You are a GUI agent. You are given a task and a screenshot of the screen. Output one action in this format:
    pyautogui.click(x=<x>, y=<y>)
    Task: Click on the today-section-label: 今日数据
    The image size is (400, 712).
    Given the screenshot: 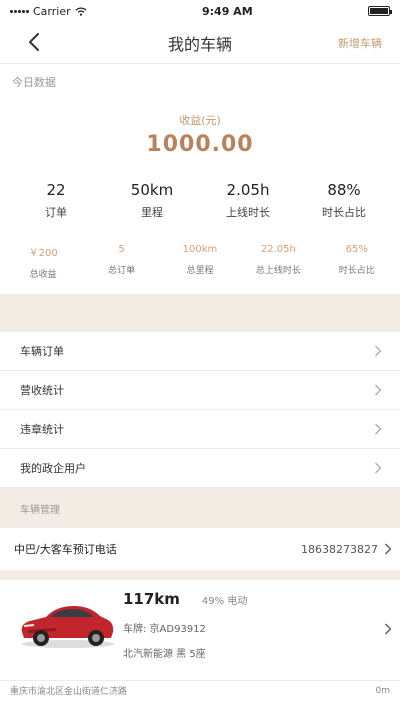 What is the action you would take?
    pyautogui.click(x=34, y=82)
    